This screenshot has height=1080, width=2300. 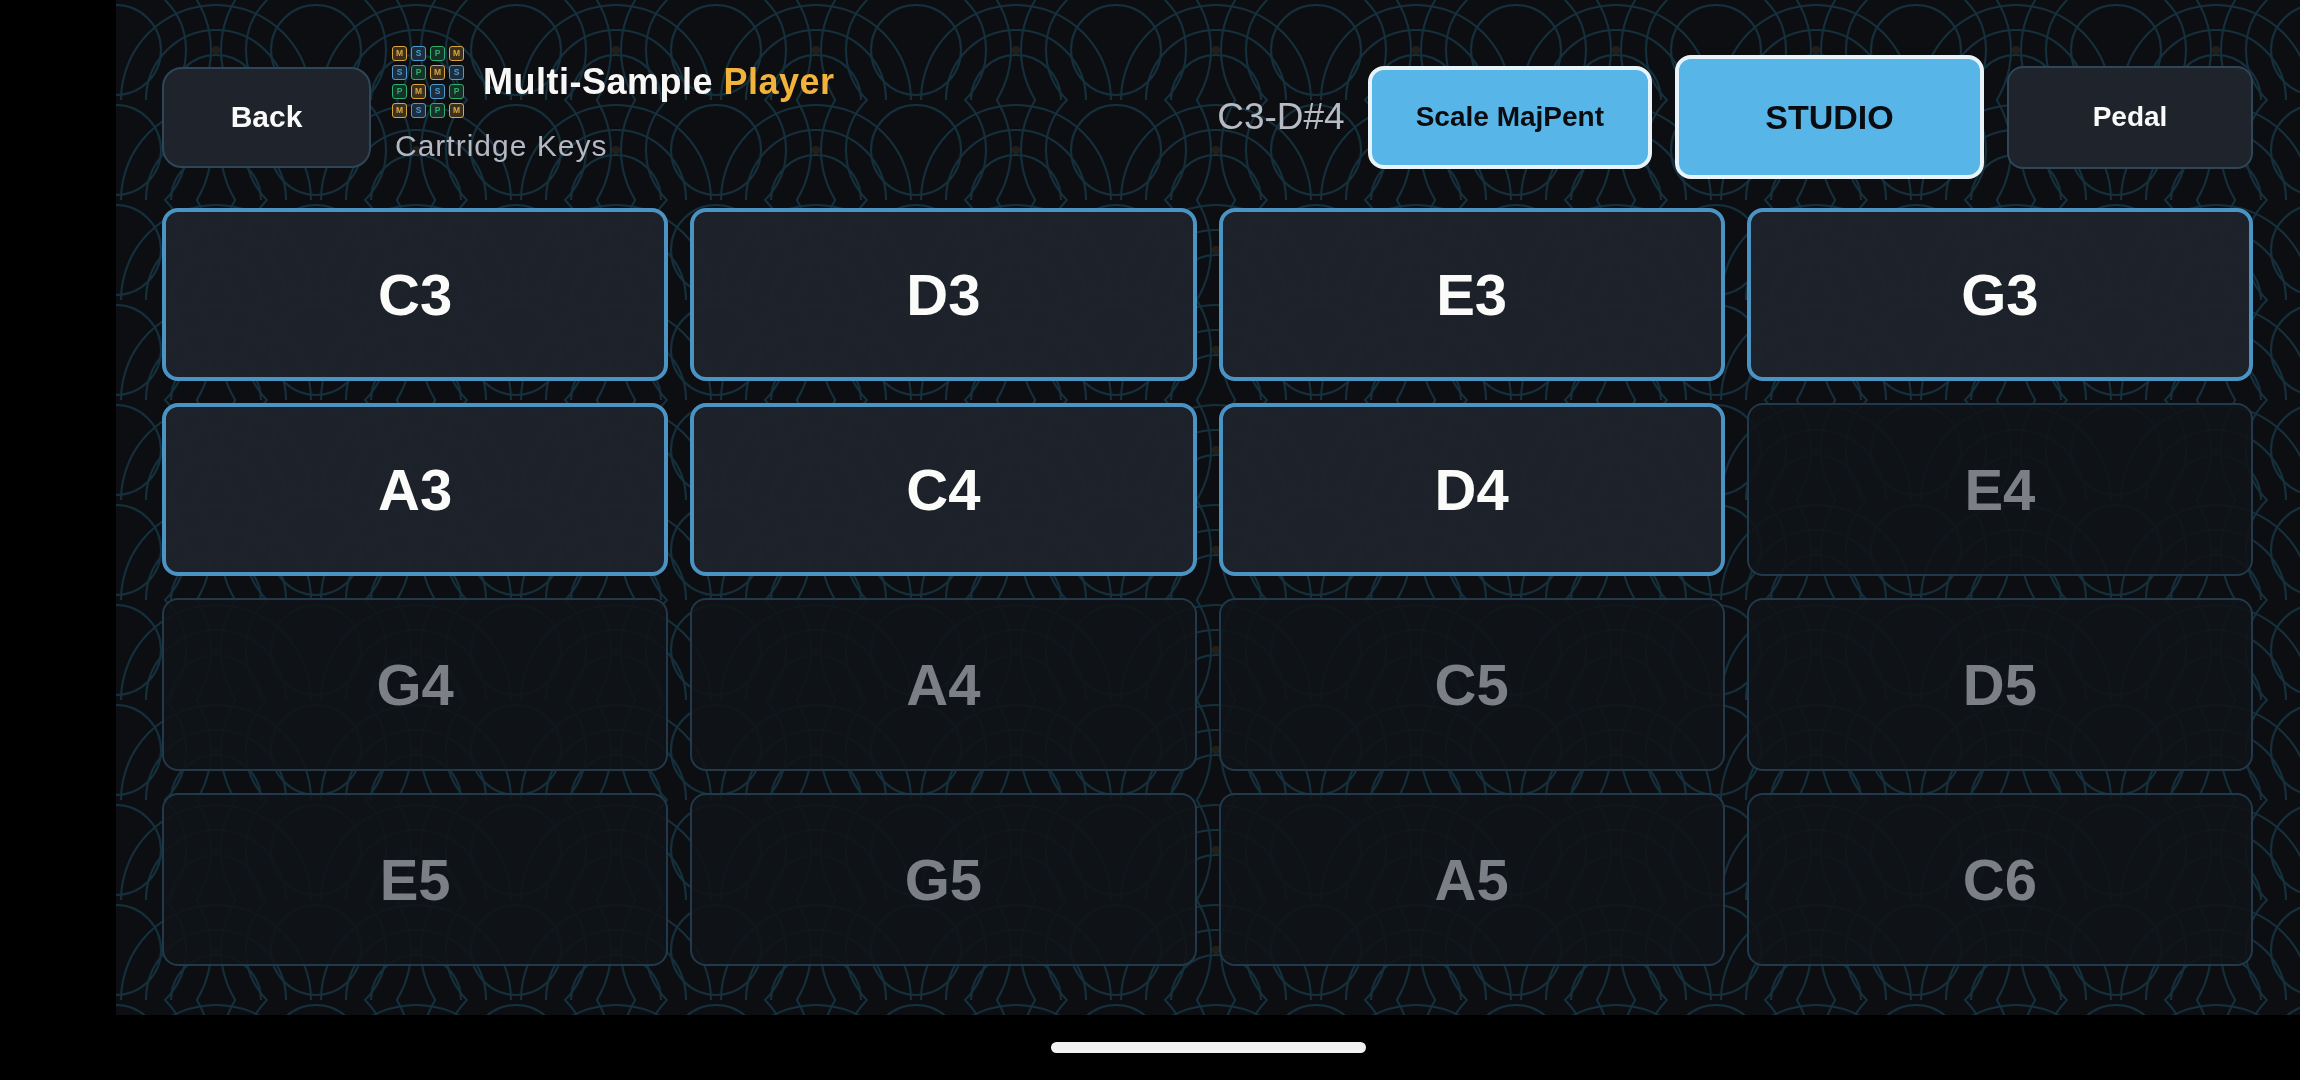 I want to click on toggle-button: Scale MajPent, so click(x=1509, y=117).